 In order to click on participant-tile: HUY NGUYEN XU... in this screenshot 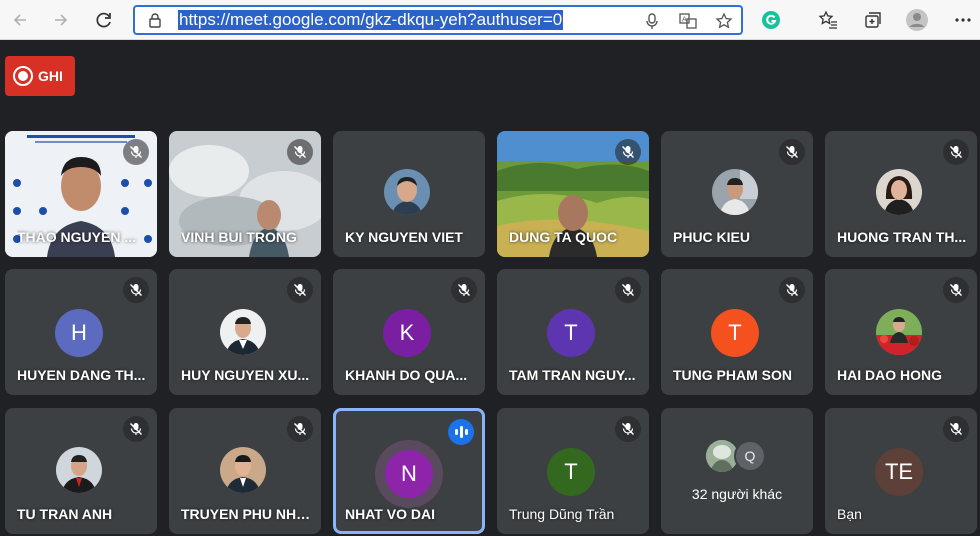, I will do `click(245, 332)`.